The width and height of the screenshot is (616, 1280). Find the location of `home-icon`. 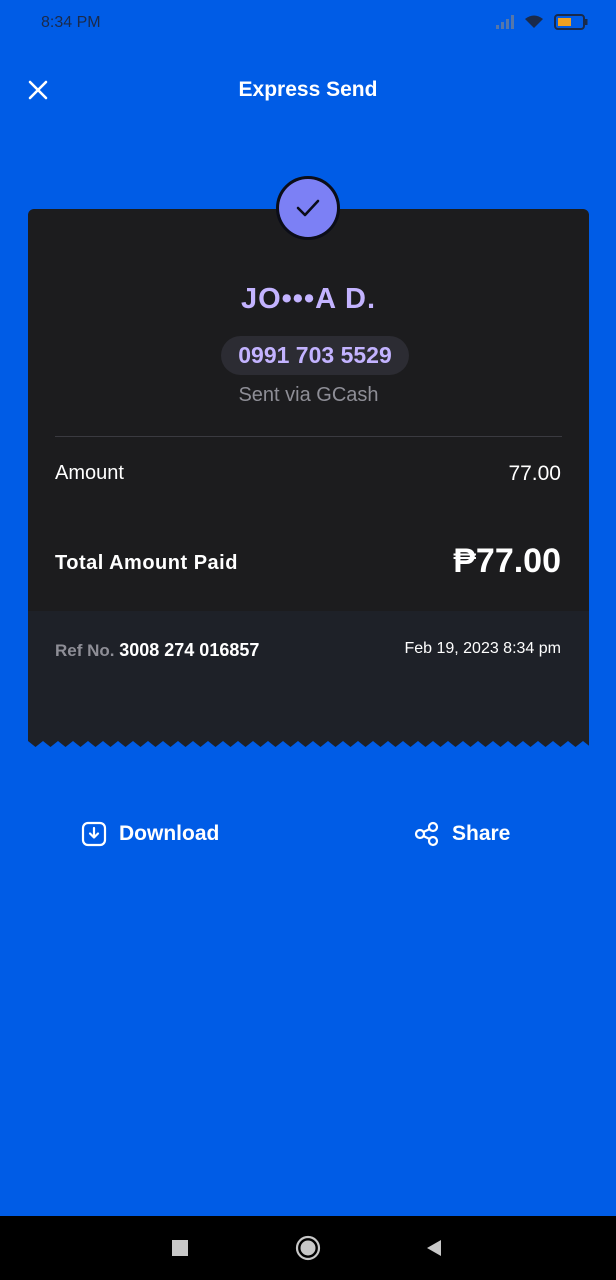

home-icon is located at coordinates (308, 1248).